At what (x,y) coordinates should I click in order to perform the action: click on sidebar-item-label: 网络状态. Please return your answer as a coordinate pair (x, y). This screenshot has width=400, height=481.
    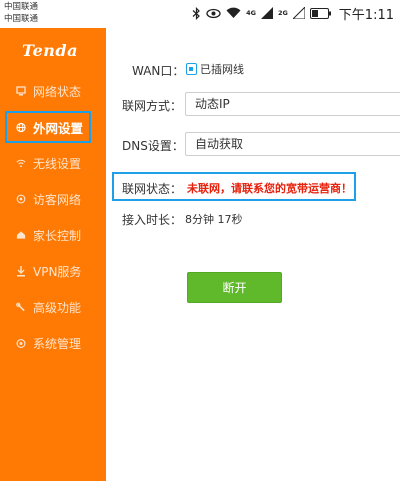
    Looking at the image, I should click on (57, 91).